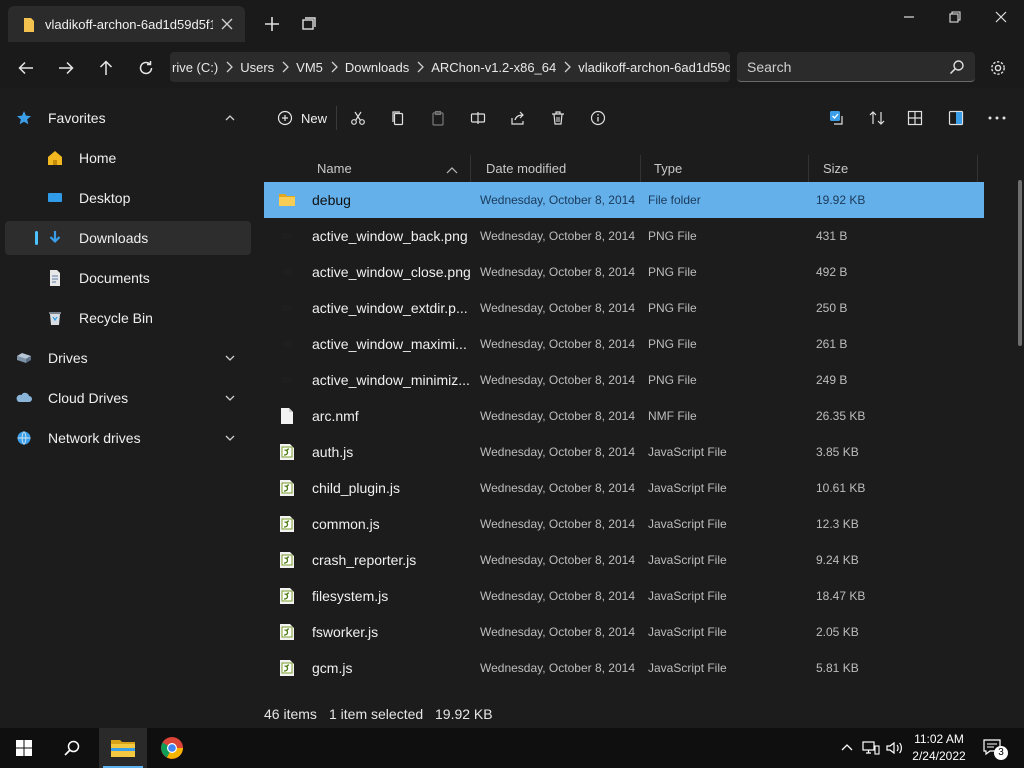 The height and width of the screenshot is (768, 1024). Describe the element at coordinates (128, 198) in the screenshot. I see `sidebar-item-desktop: Desktop` at that location.